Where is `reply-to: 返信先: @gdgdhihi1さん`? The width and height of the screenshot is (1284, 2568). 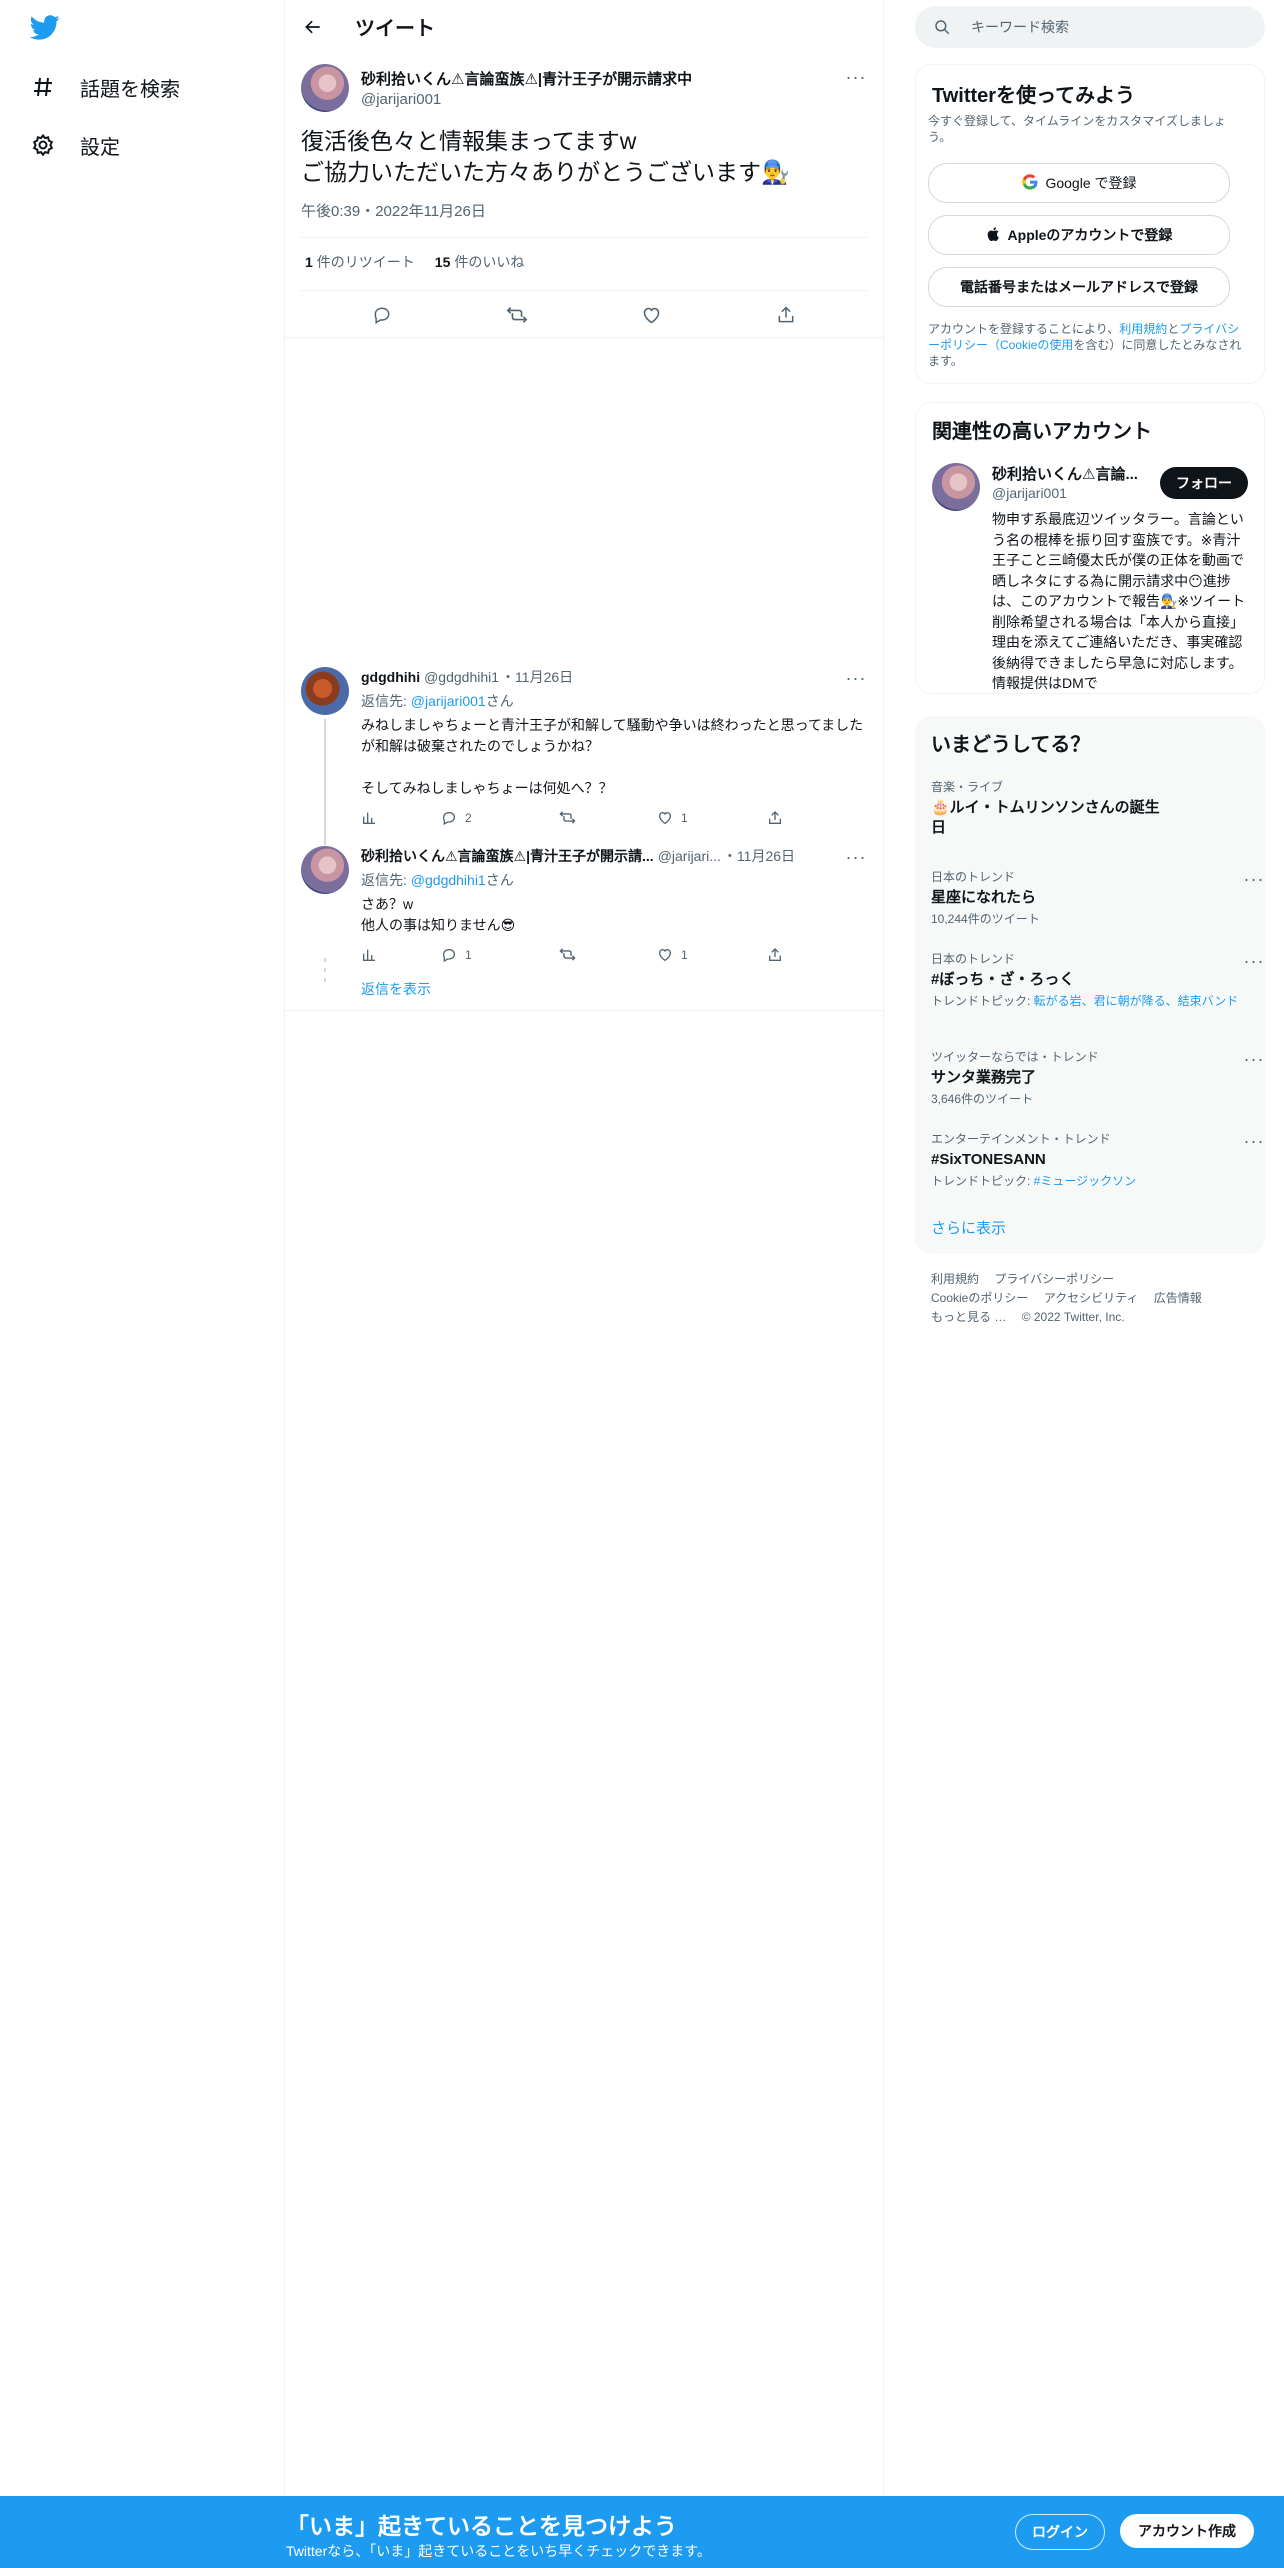 reply-to: 返信先: @gdgdhihi1さん is located at coordinates (437, 880).